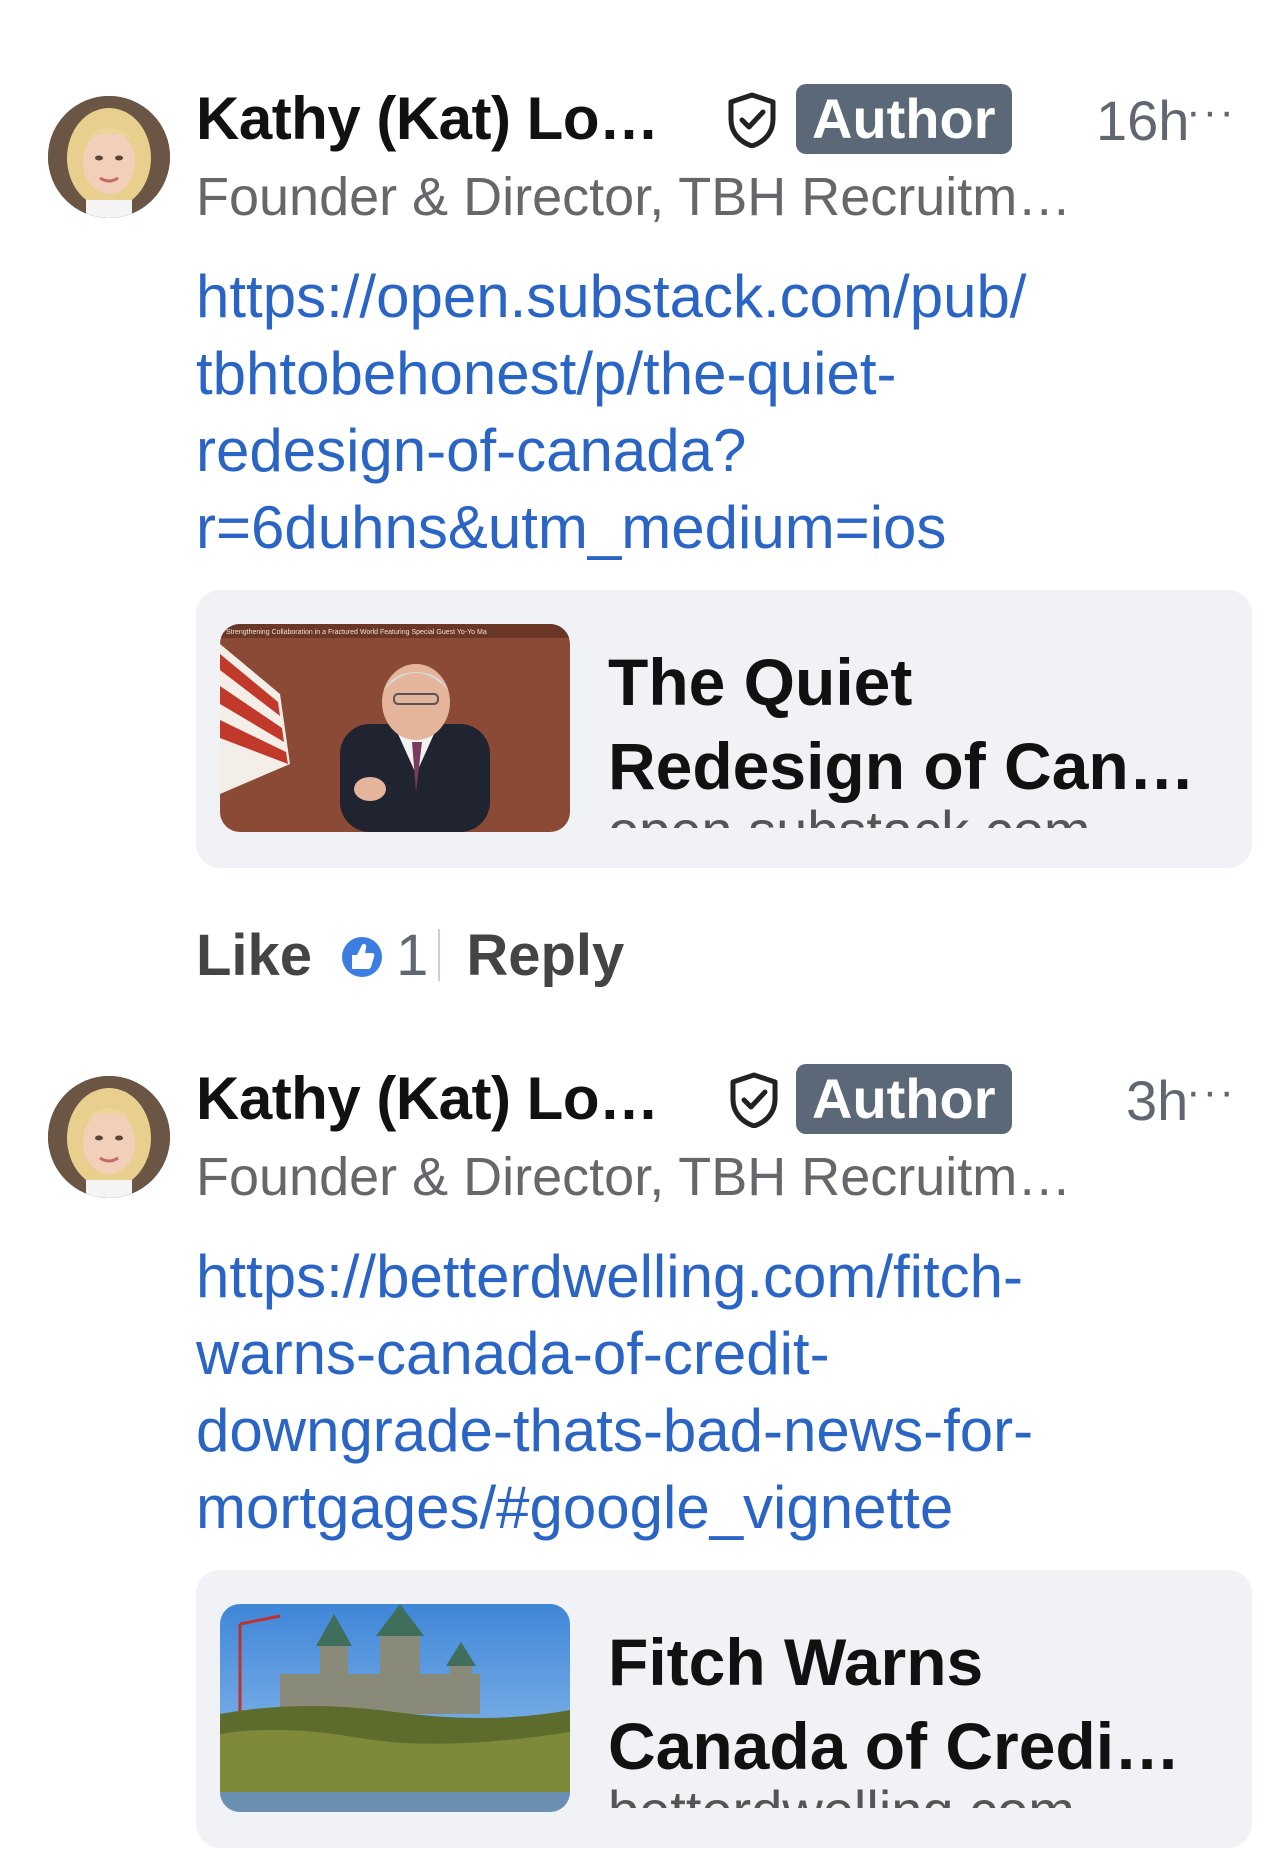 The height and width of the screenshot is (1857, 1284). I want to click on card-domain: betterdwelling.com, so click(841, 1792).